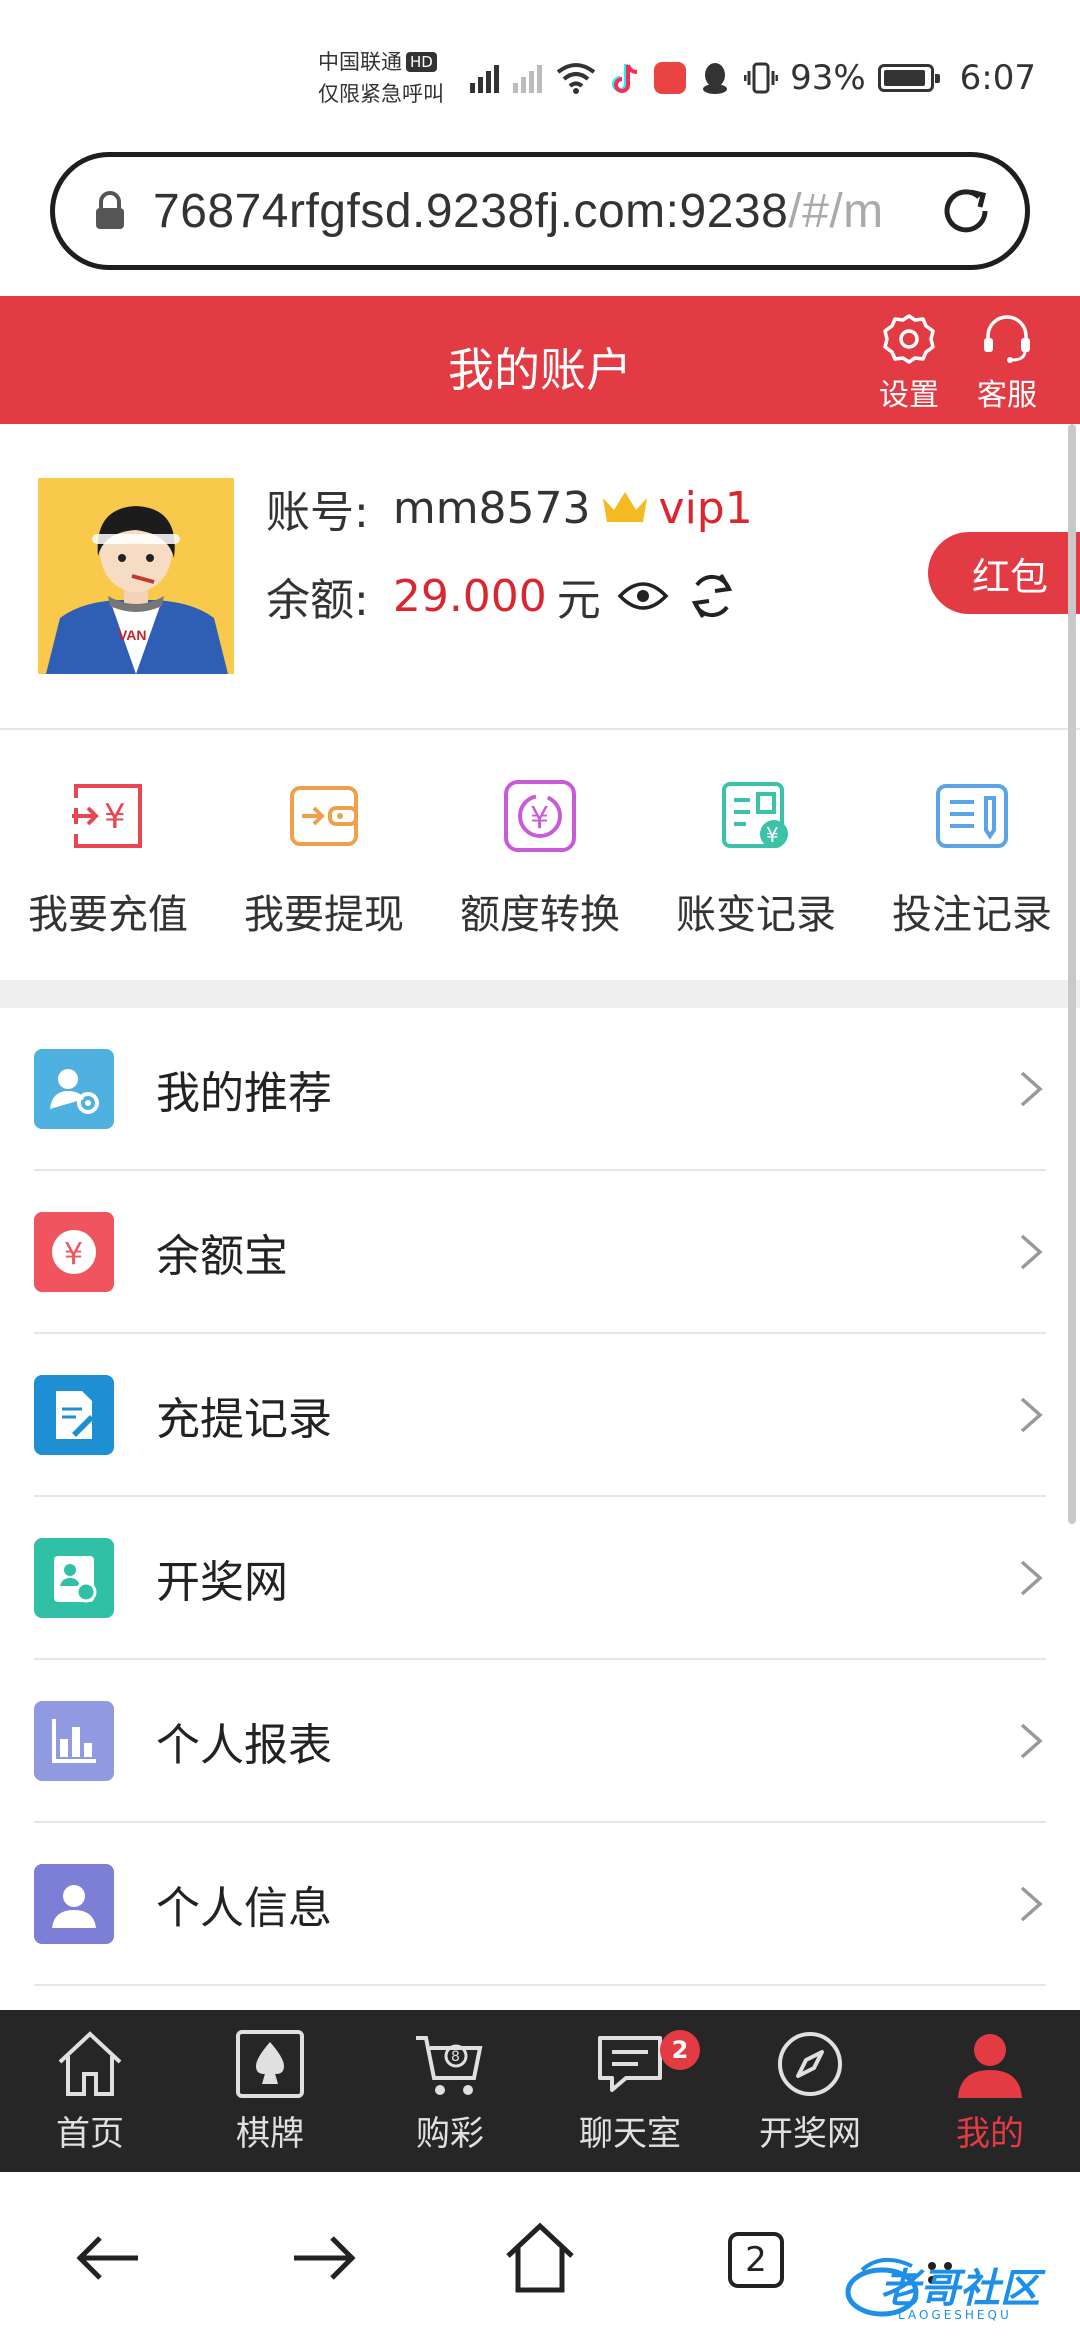 This screenshot has height=2340, width=1080. I want to click on menu-item-referral: 我的推荐, so click(540, 1089).